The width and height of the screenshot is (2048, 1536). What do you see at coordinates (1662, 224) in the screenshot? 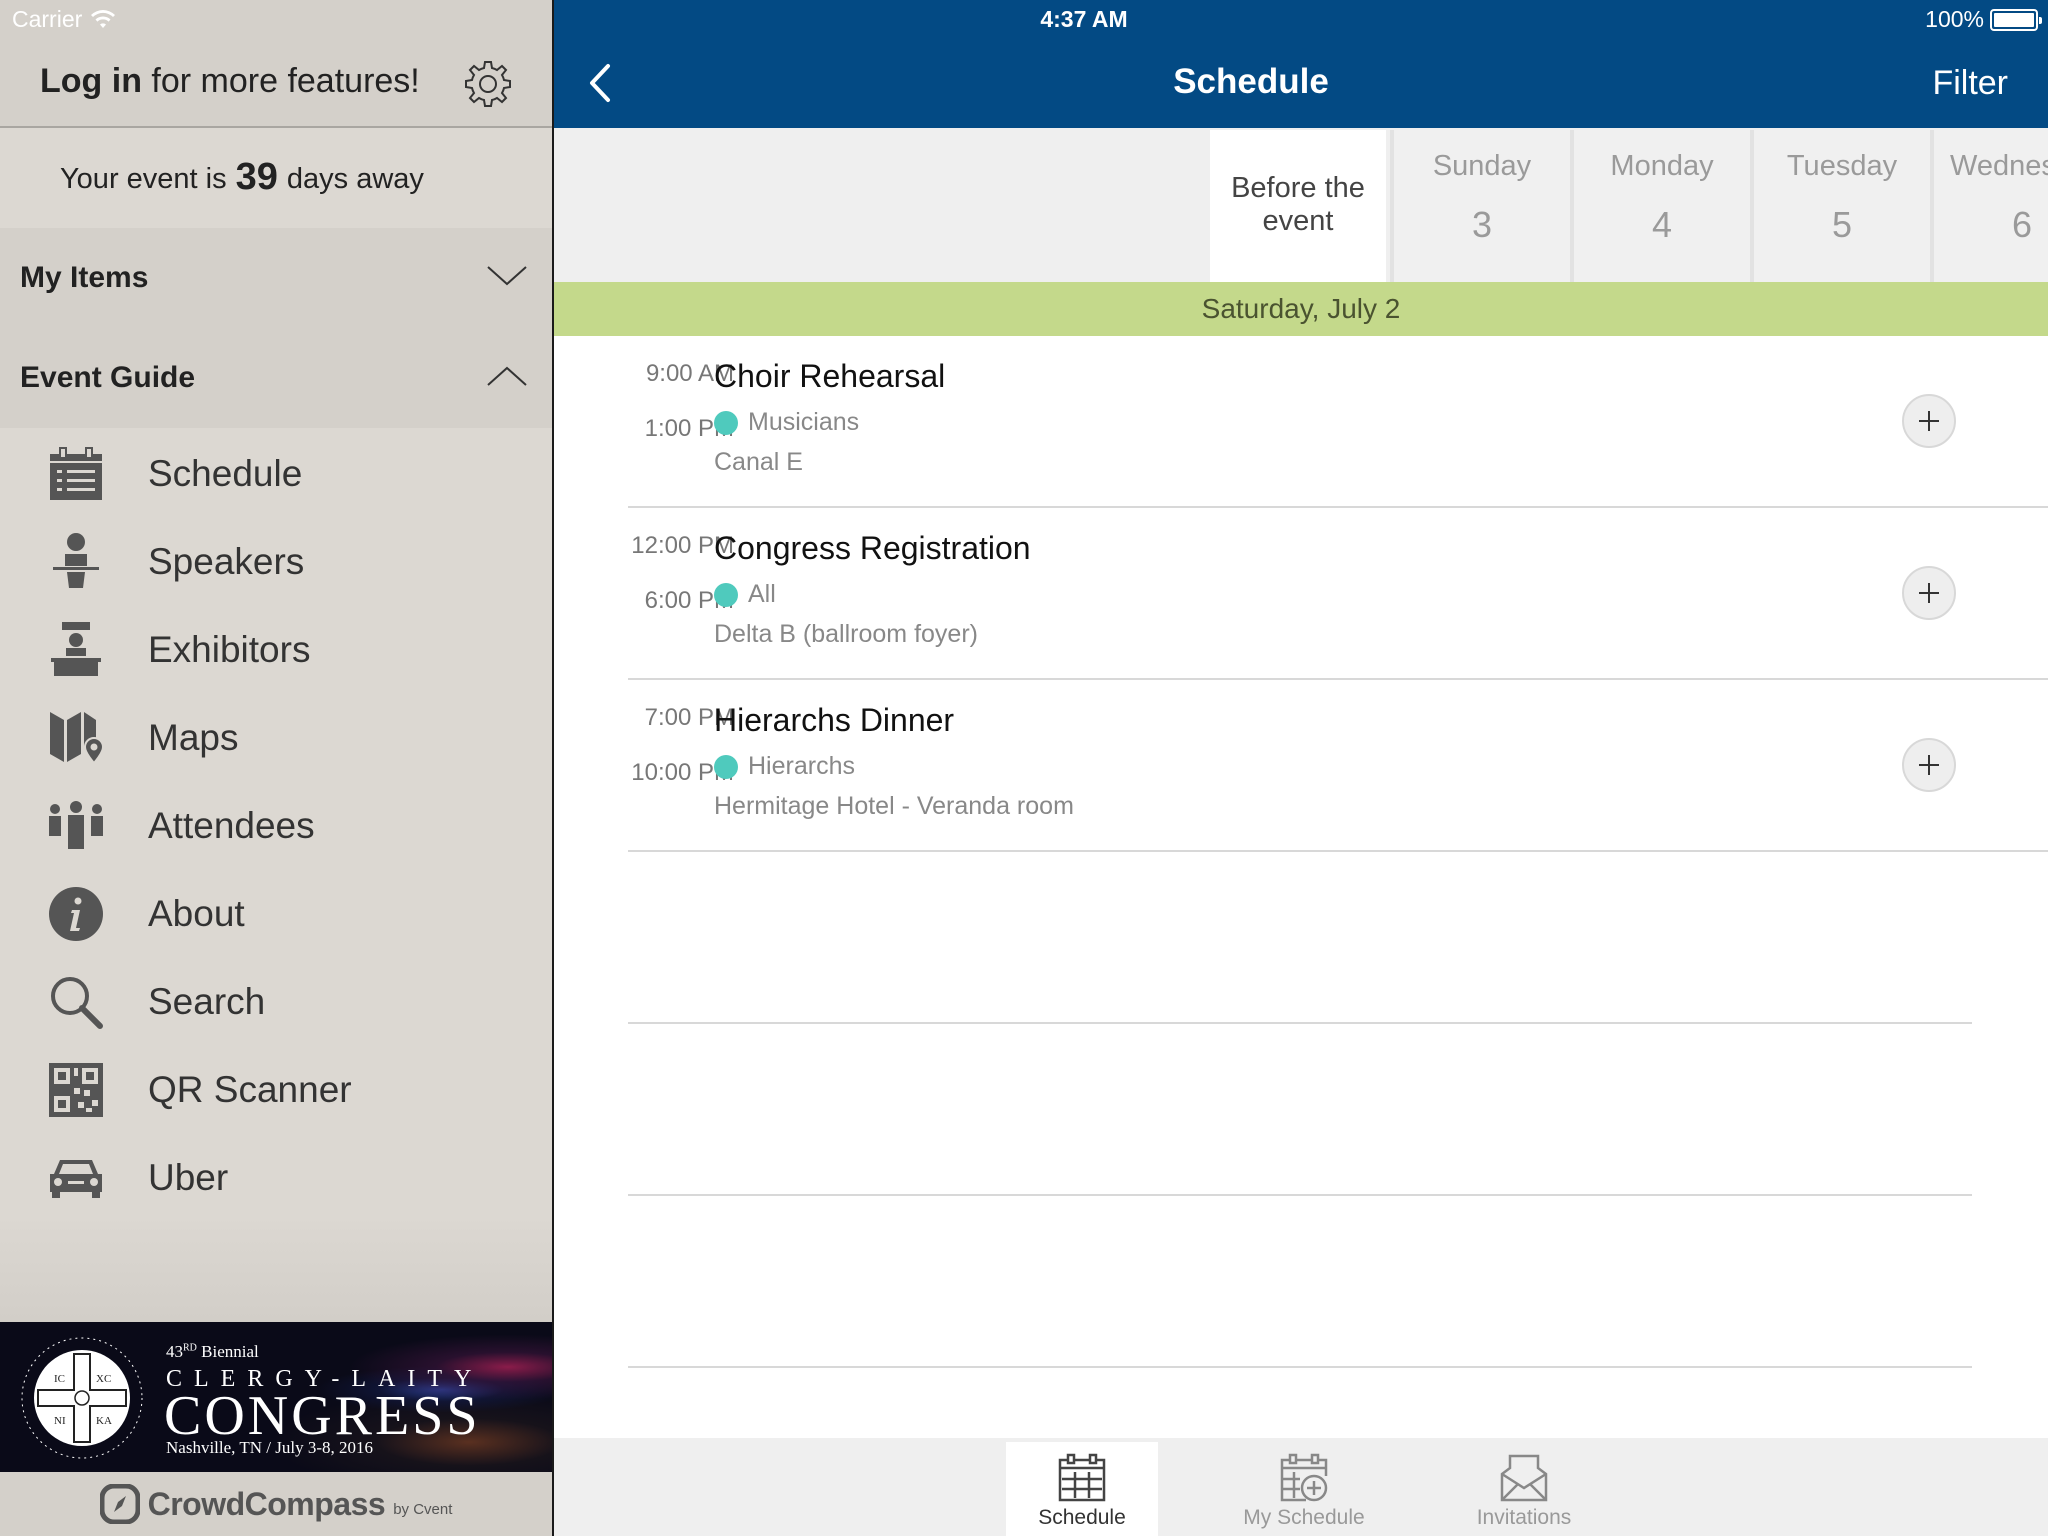
I see `day-number: 4` at bounding box center [1662, 224].